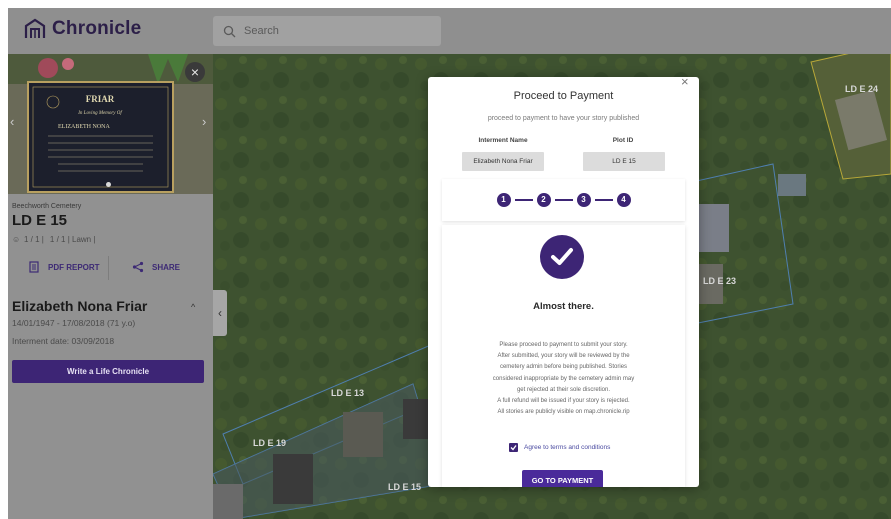 This screenshot has height=519, width=891. Describe the element at coordinates (97, 28) in the screenshot. I see `app-name: Chronicle` at that location.